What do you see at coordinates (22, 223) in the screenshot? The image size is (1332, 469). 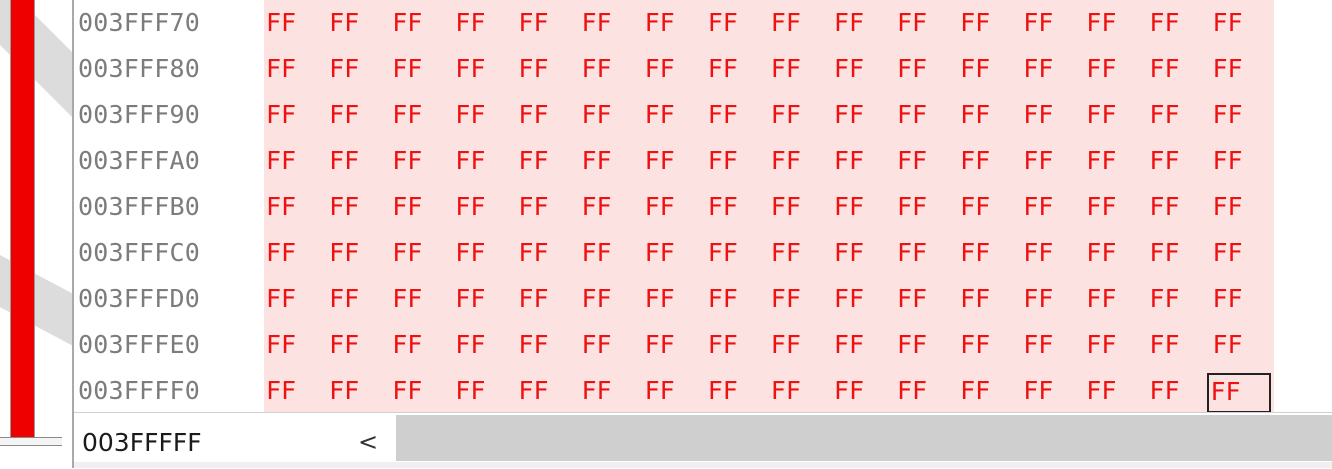 I see `overview-range-bar` at bounding box center [22, 223].